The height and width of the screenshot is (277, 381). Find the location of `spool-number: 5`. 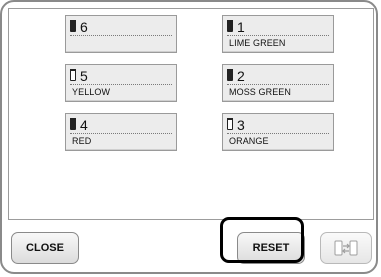

spool-number: 5 is located at coordinates (84, 75).